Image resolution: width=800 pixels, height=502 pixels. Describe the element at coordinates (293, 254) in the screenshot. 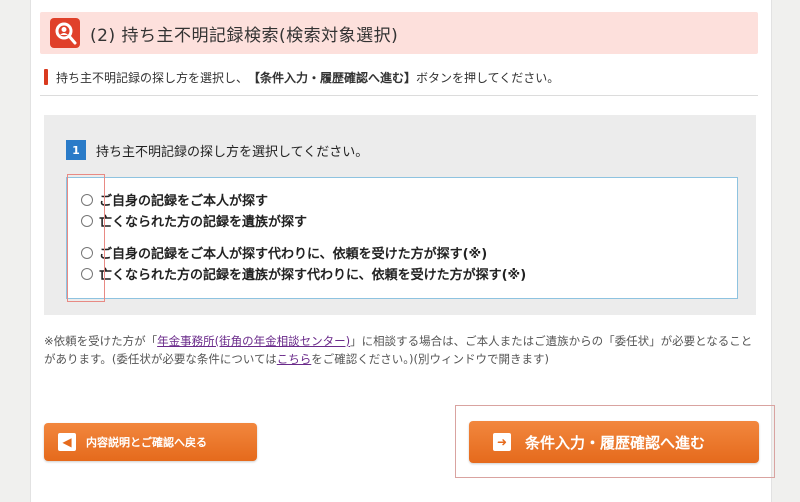

I see `option-label: ご自身の記録をご本人が探す代わりに、依頼を受けた方が探す(※)` at that location.